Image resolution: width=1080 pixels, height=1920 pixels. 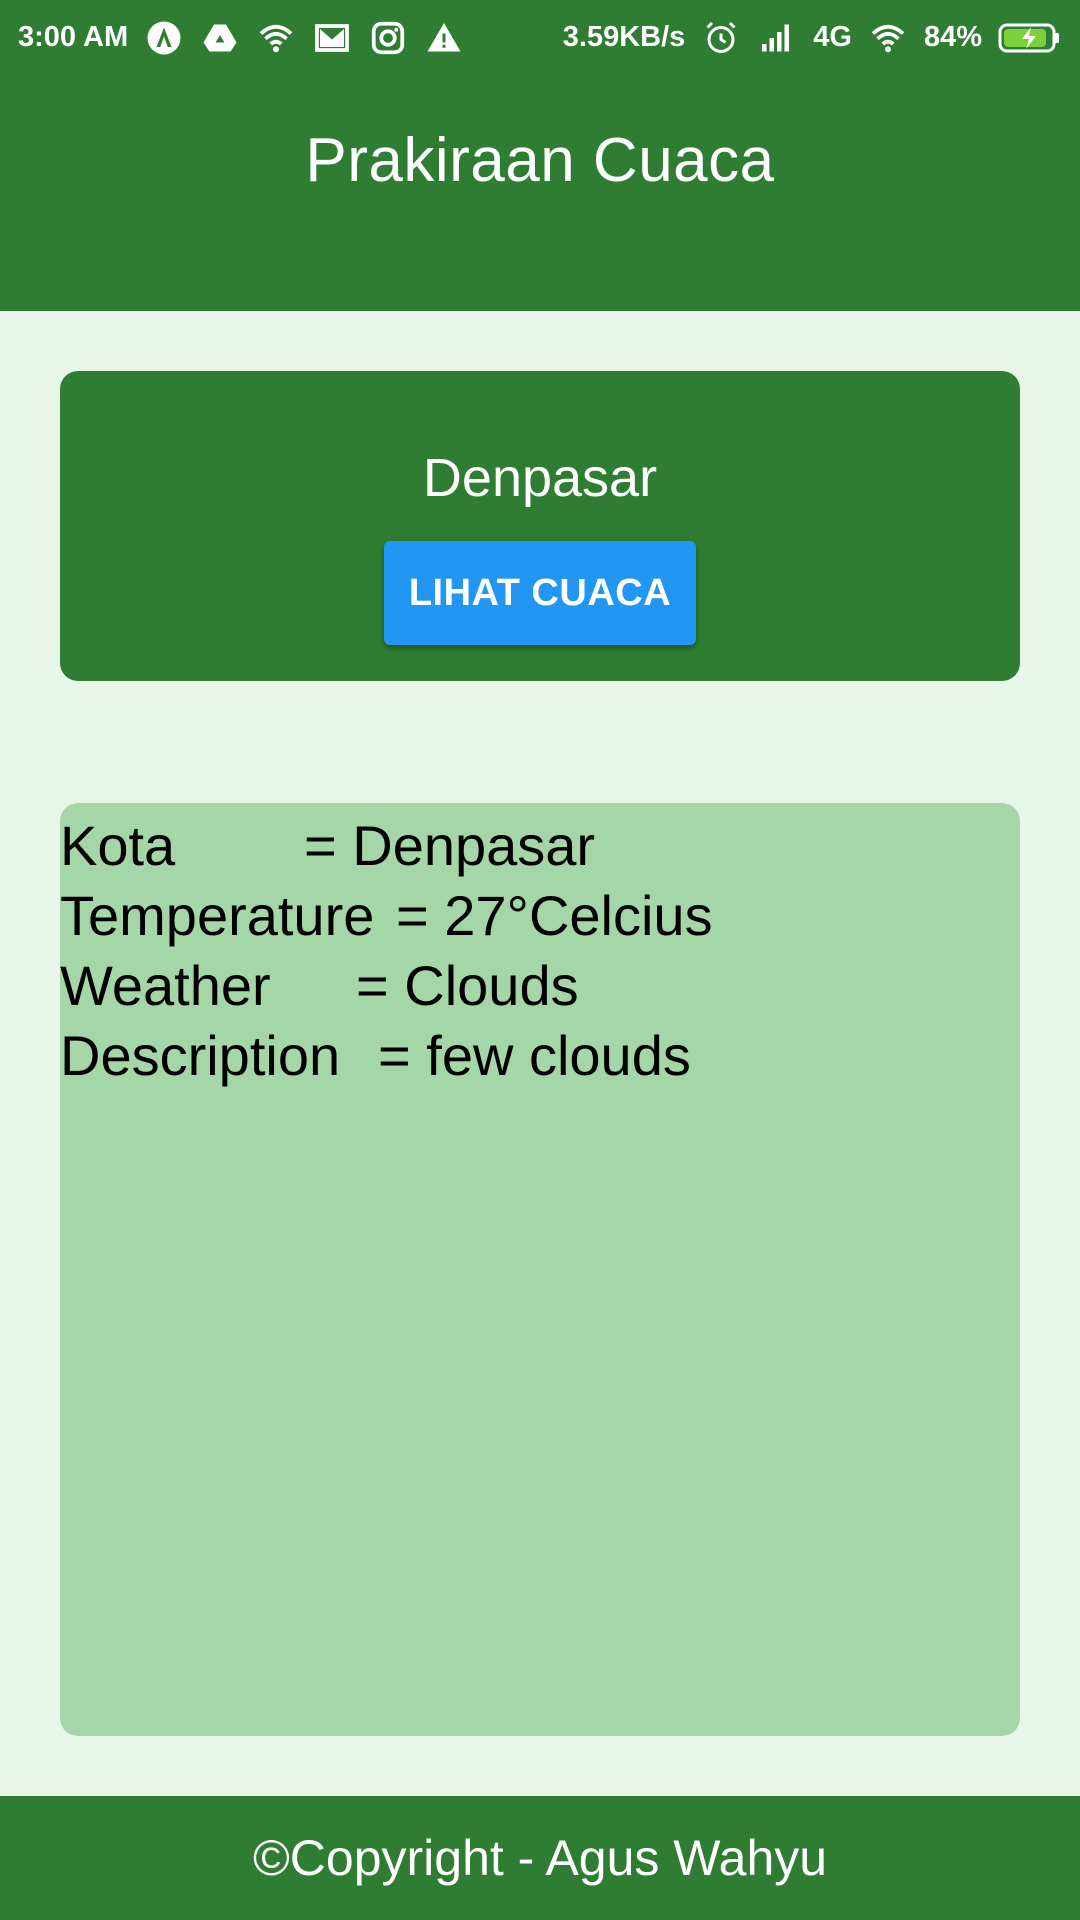 What do you see at coordinates (164, 38) in the screenshot?
I see `app-icon` at bounding box center [164, 38].